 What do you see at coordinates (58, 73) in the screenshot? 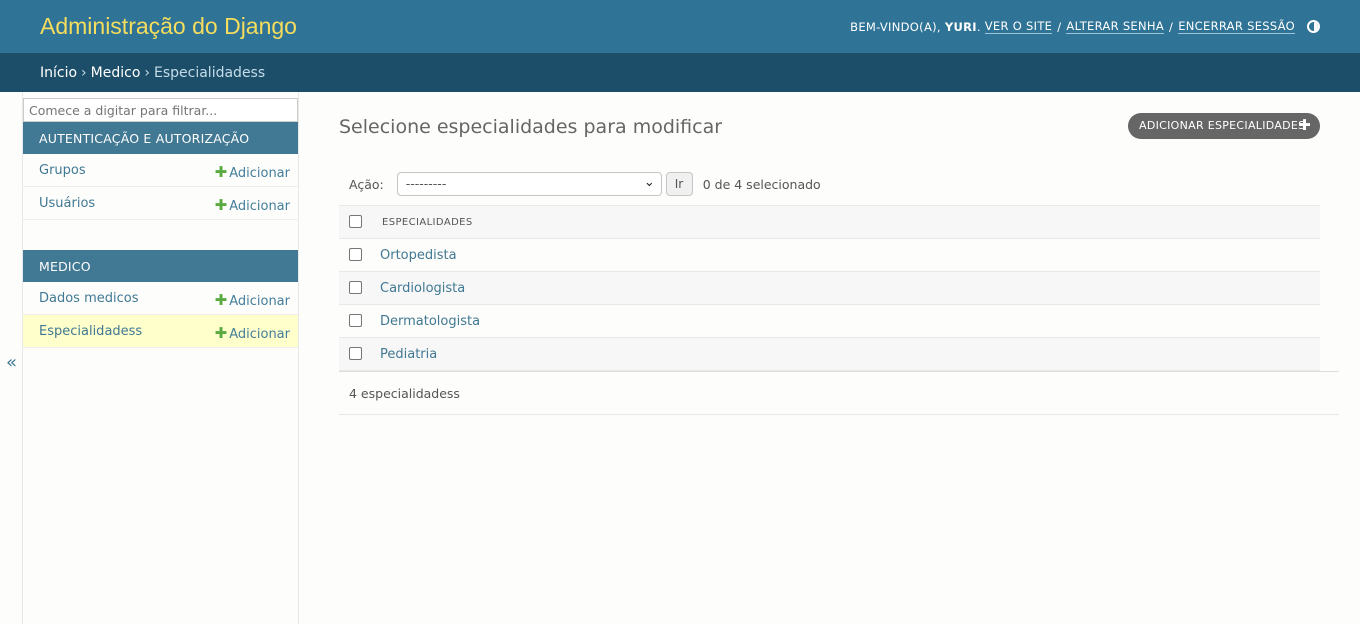
I see `breadcrumb-home: Início` at bounding box center [58, 73].